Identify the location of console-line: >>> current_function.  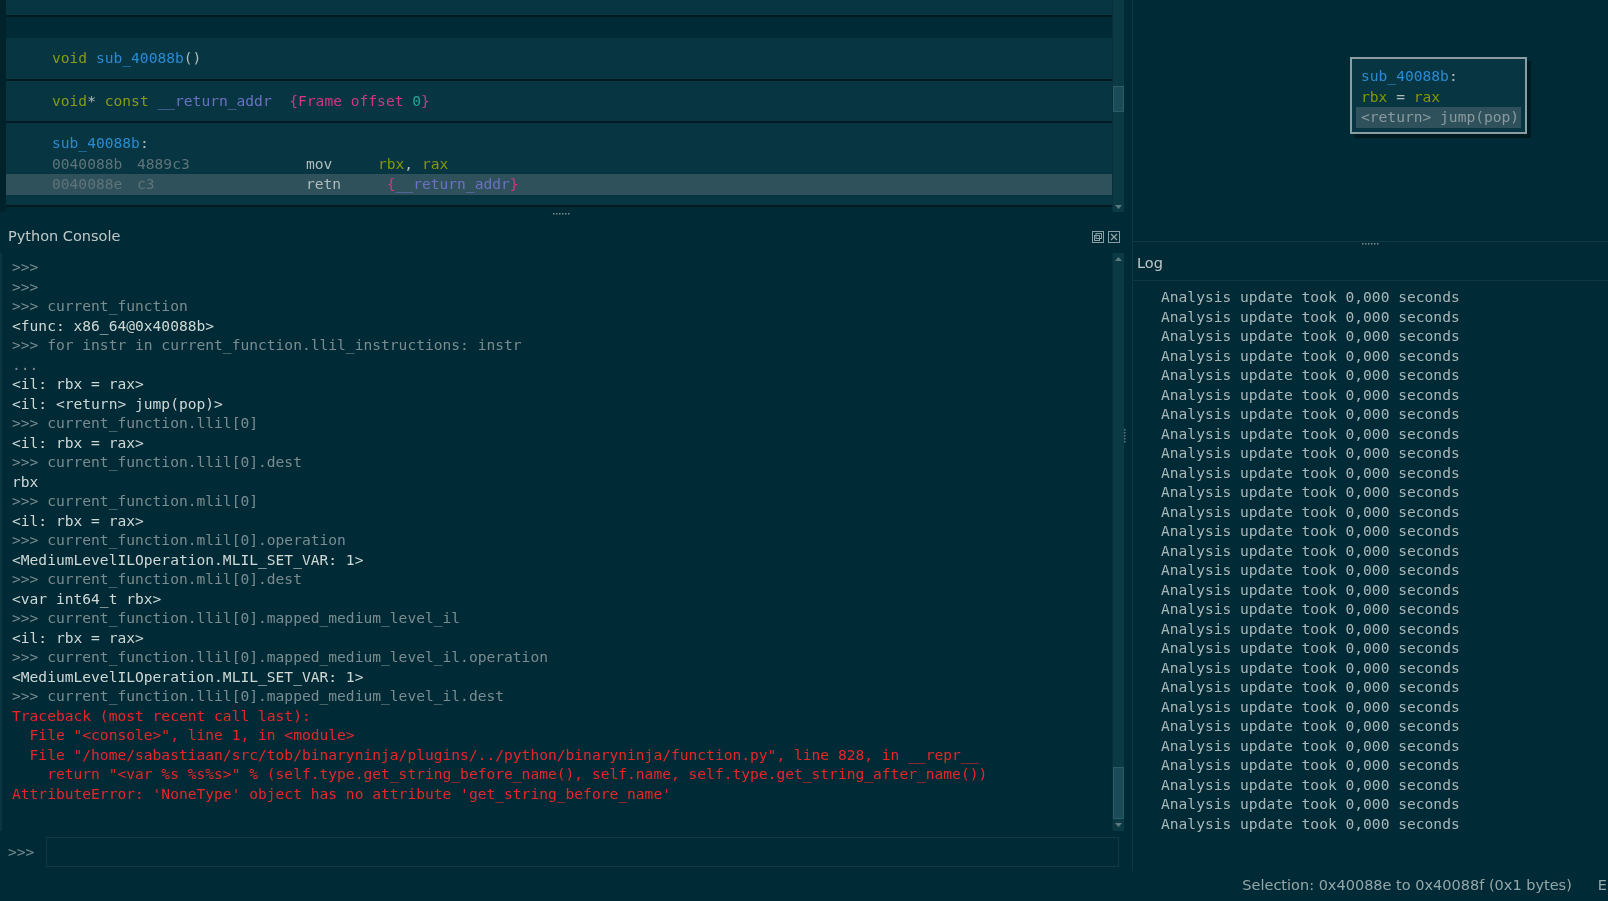
(100, 305).